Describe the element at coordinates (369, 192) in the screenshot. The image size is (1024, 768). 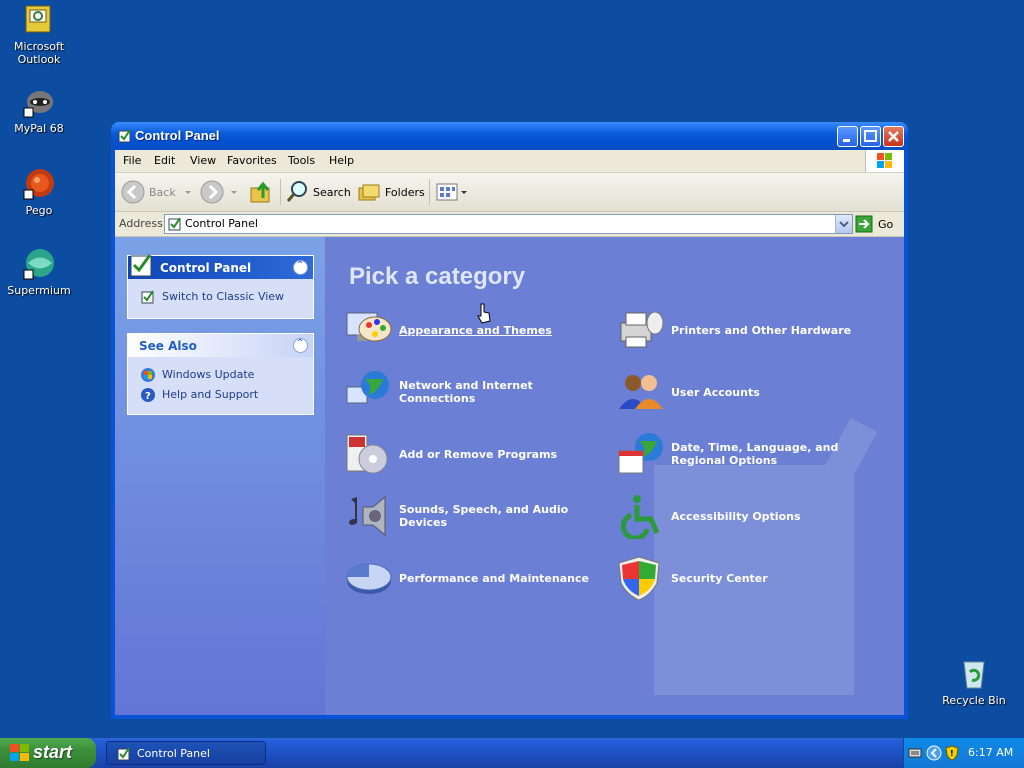
I see `folders-icon` at that location.